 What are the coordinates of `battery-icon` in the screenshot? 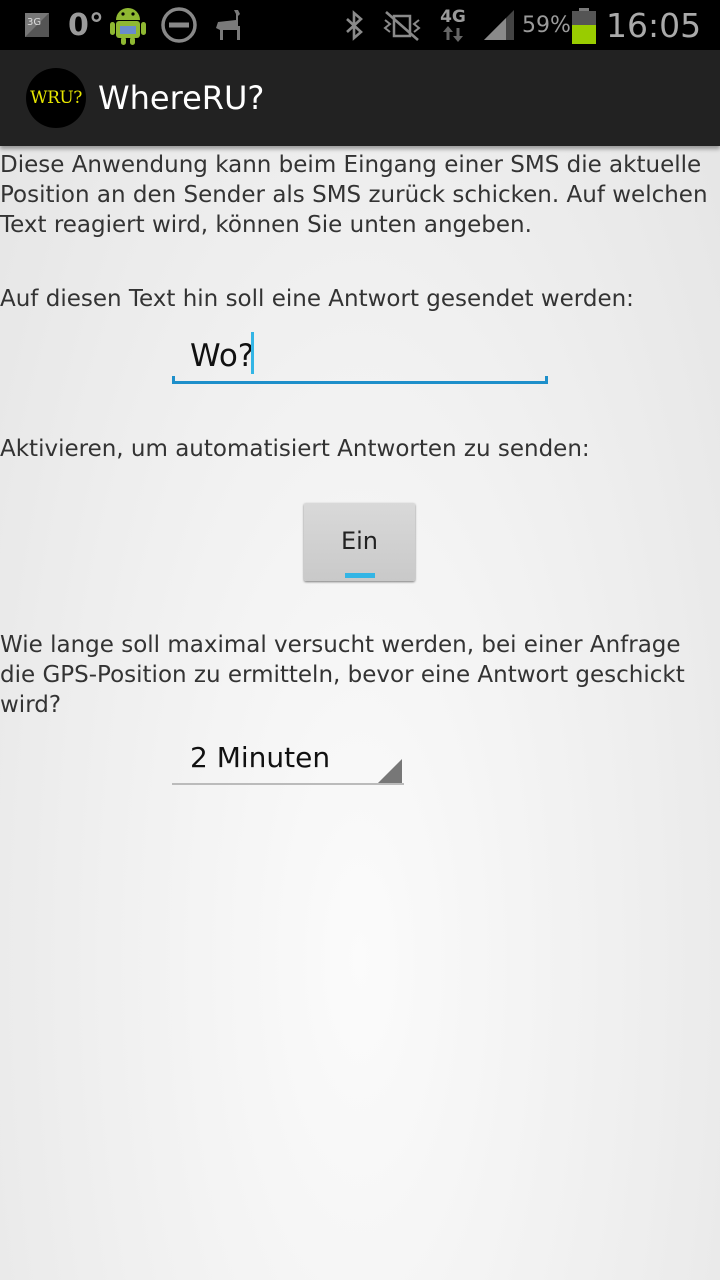 It's located at (584, 26).